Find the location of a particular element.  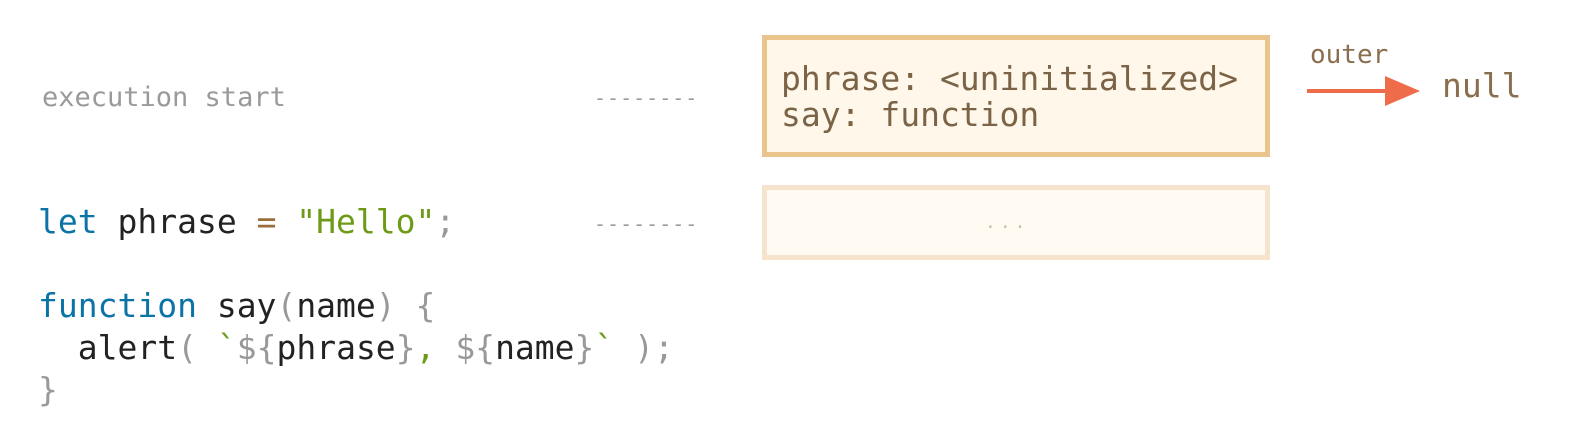

env-say-entry: say: function is located at coordinates (910, 114).